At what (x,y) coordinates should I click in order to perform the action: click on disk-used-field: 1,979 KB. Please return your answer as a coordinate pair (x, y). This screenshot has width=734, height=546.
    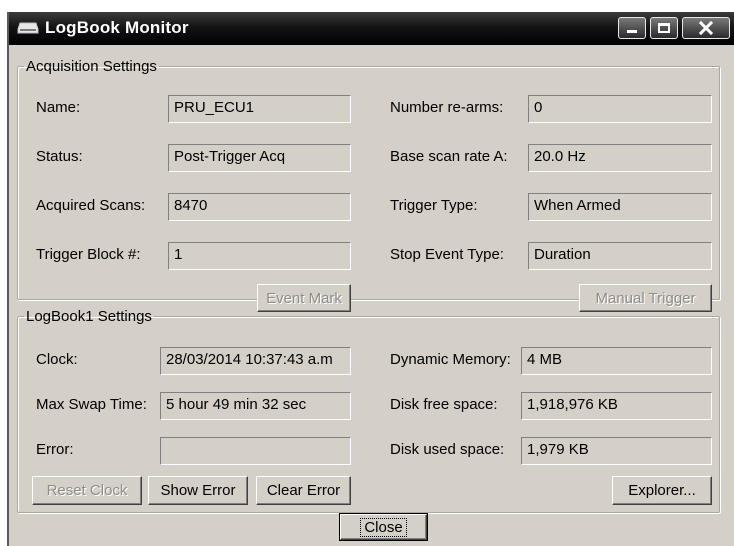
    Looking at the image, I should click on (616, 451).